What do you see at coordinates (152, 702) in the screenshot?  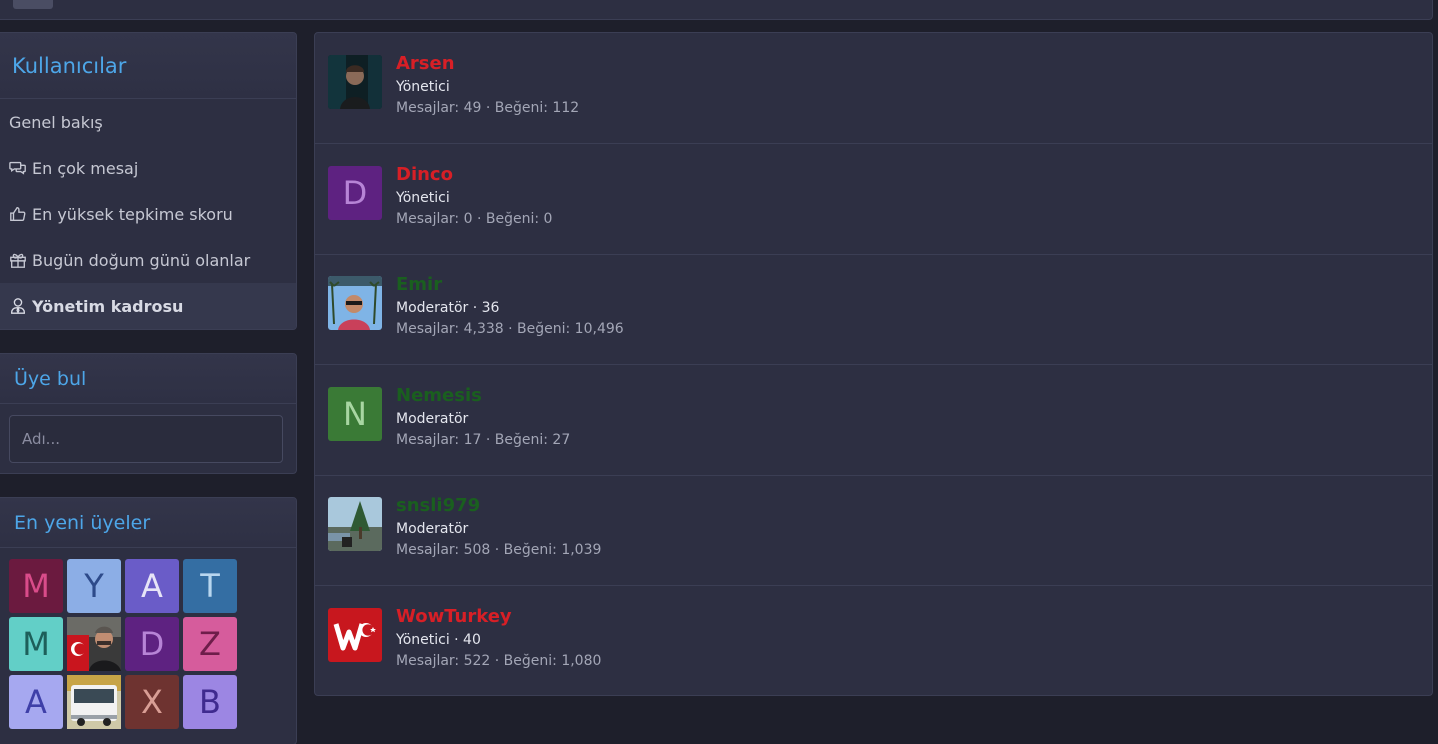 I see `member-avatar: X` at bounding box center [152, 702].